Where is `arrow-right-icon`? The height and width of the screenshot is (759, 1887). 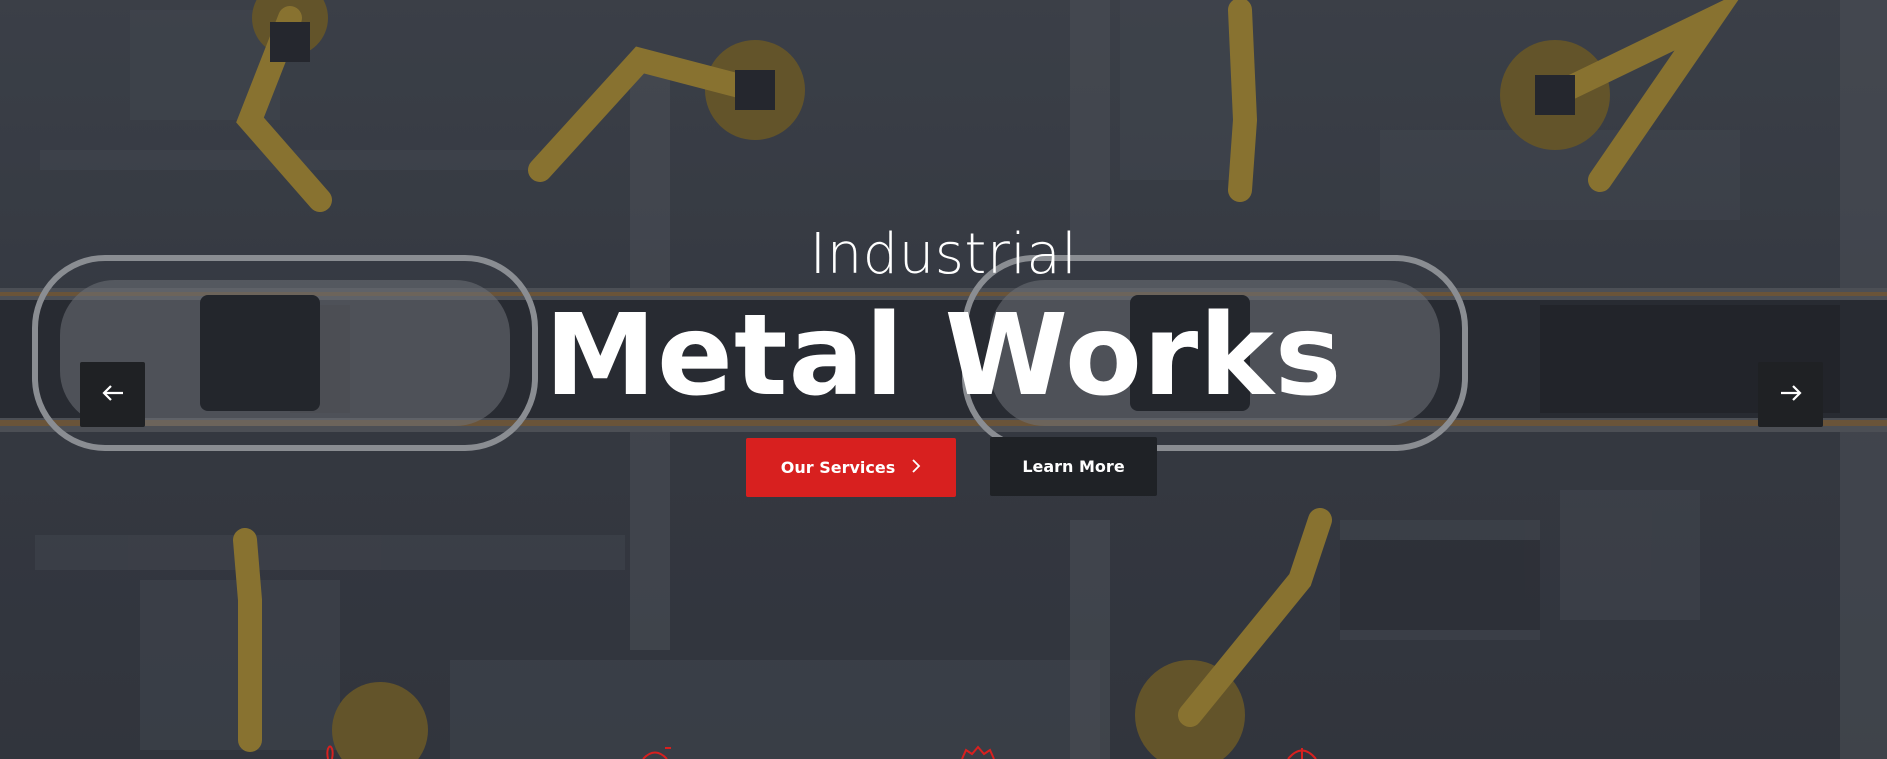 arrow-right-icon is located at coordinates (1791, 395).